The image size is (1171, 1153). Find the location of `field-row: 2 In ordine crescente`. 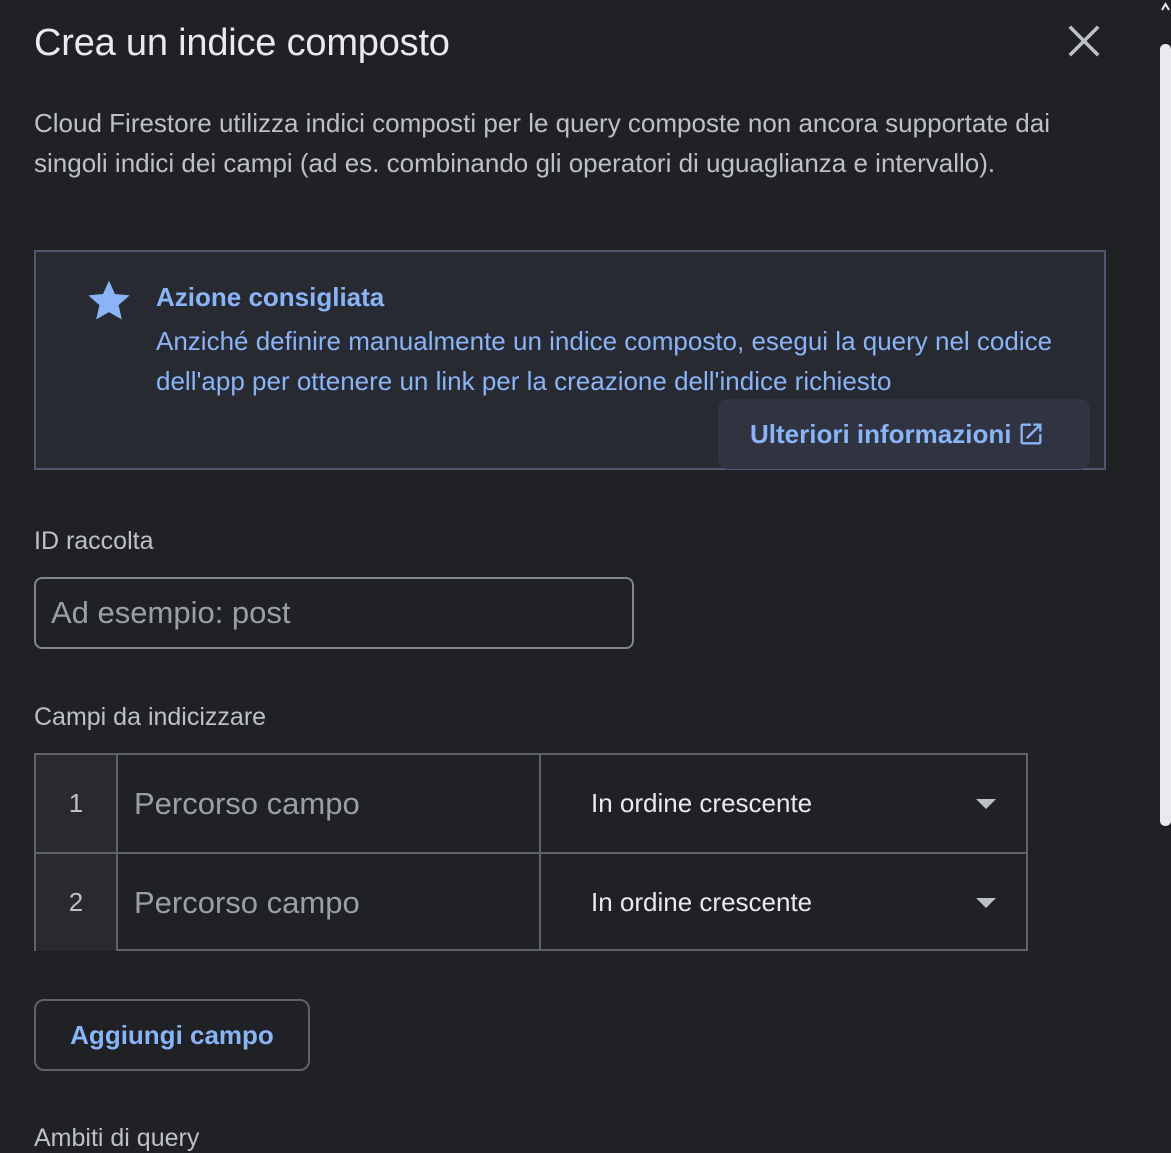

field-row: 2 In ordine crescente is located at coordinates (531, 902).